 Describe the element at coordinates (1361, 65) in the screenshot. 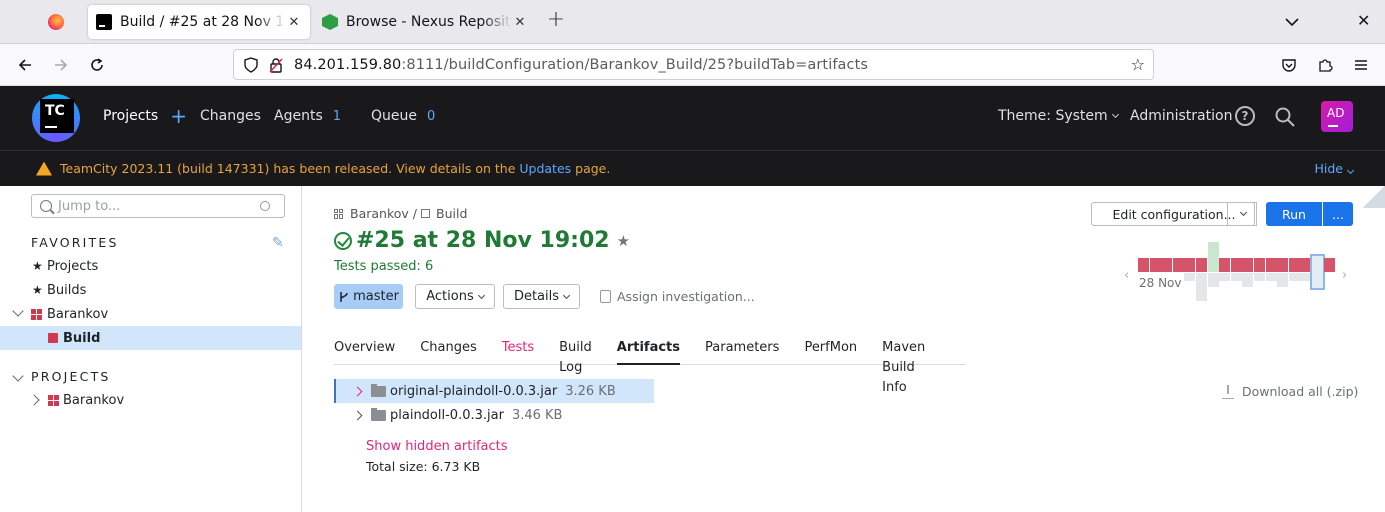

I see `menu-icon` at that location.